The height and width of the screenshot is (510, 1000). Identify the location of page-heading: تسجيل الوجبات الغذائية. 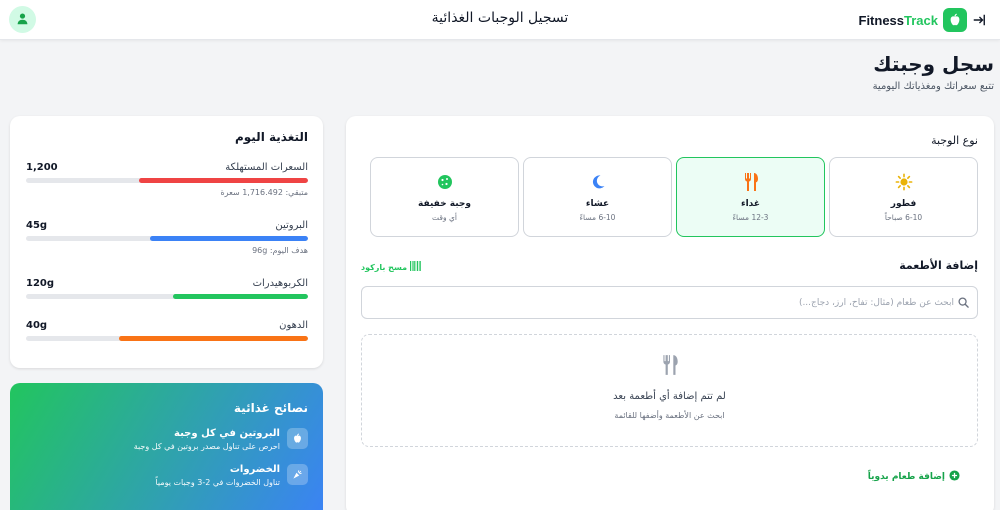
(500, 18).